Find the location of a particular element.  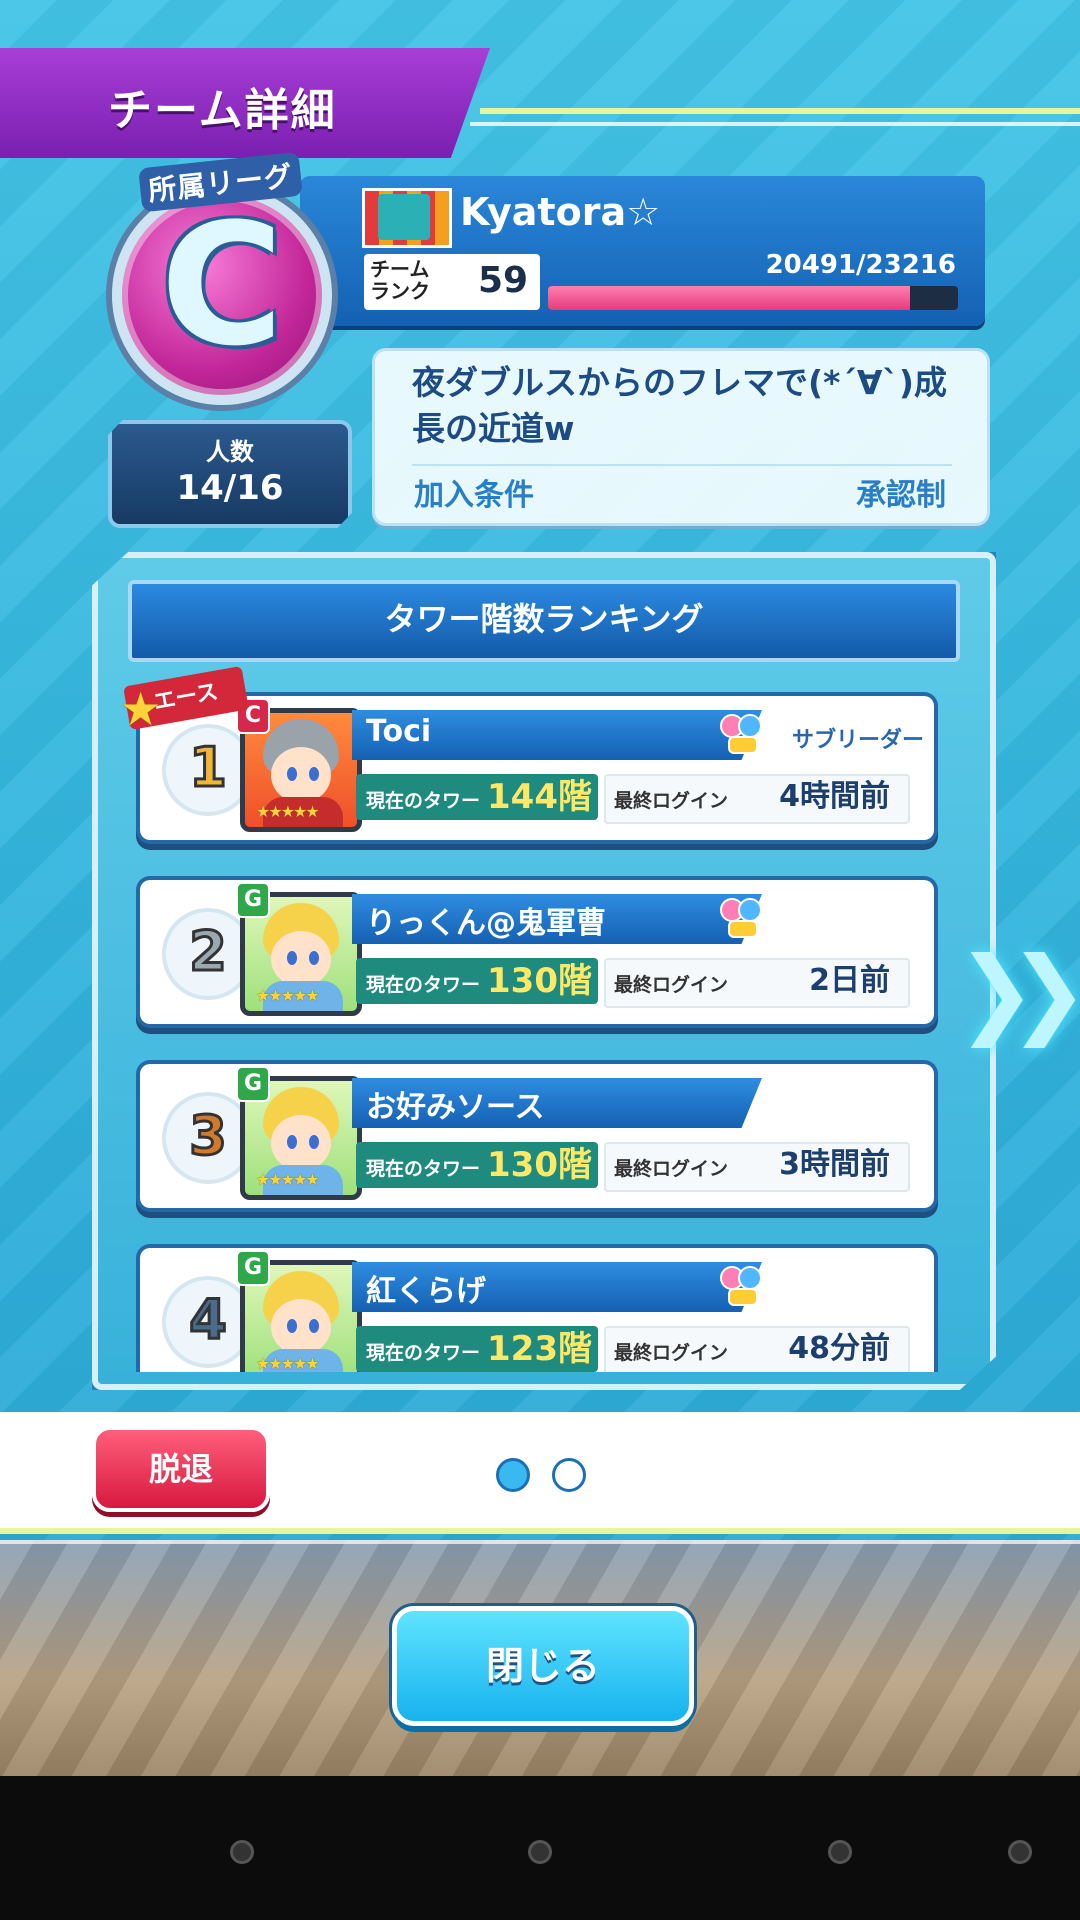

next-page-arrow-icon: ❯❯ is located at coordinates (1018, 992).